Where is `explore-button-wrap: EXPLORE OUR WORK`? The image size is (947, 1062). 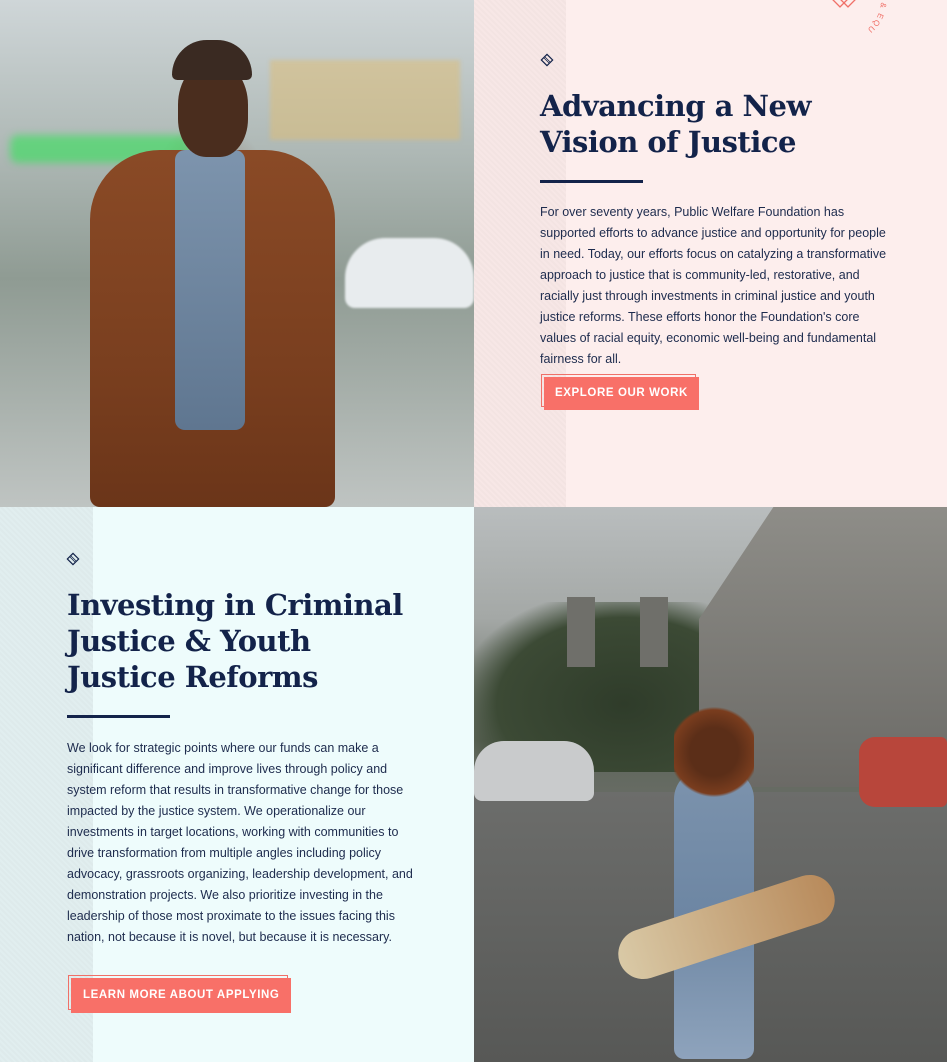 explore-button-wrap: EXPLORE OUR WORK is located at coordinates (620, 392).